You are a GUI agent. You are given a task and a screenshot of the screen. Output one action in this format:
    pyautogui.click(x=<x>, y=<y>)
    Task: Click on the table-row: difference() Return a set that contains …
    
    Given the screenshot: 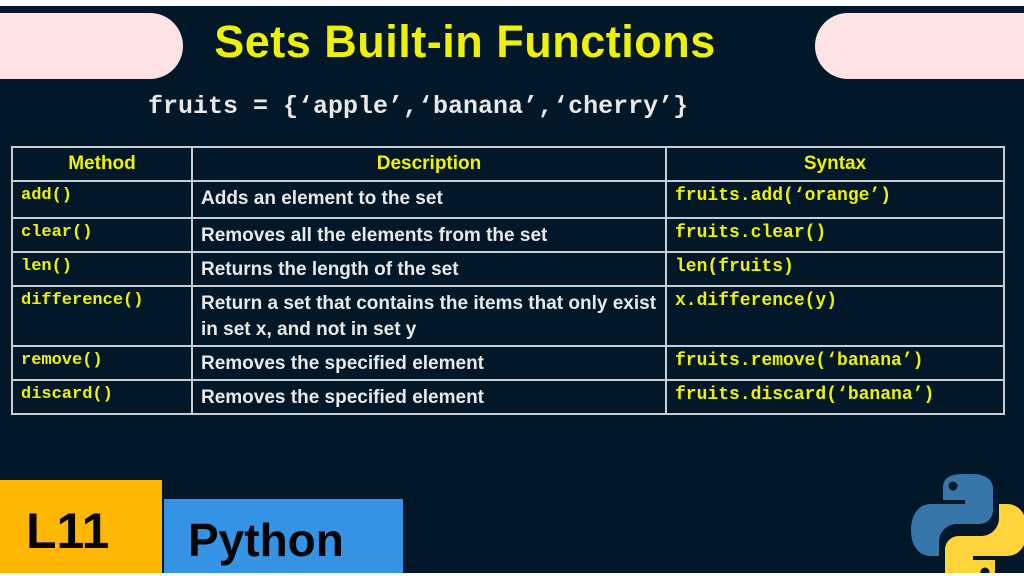 What is the action you would take?
    pyautogui.click(x=508, y=316)
    